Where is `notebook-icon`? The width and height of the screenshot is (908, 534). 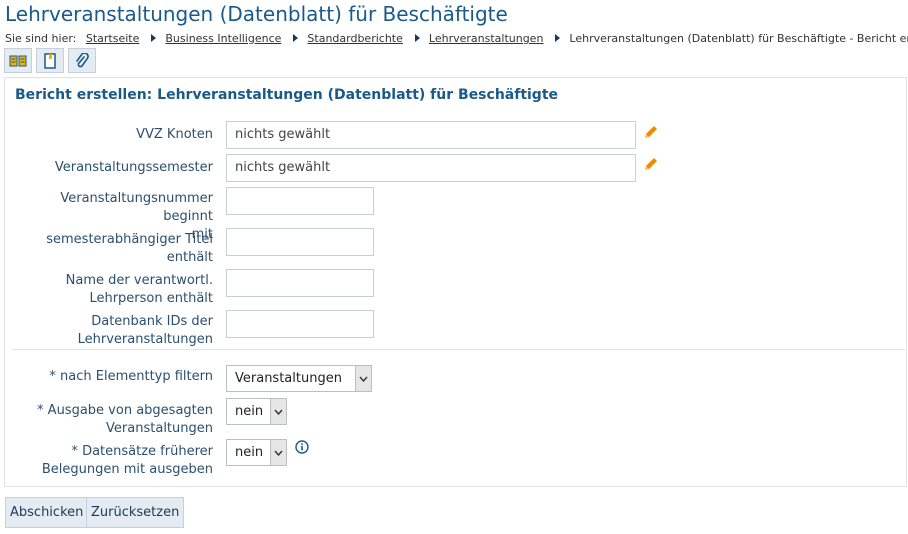 notebook-icon is located at coordinates (50, 60).